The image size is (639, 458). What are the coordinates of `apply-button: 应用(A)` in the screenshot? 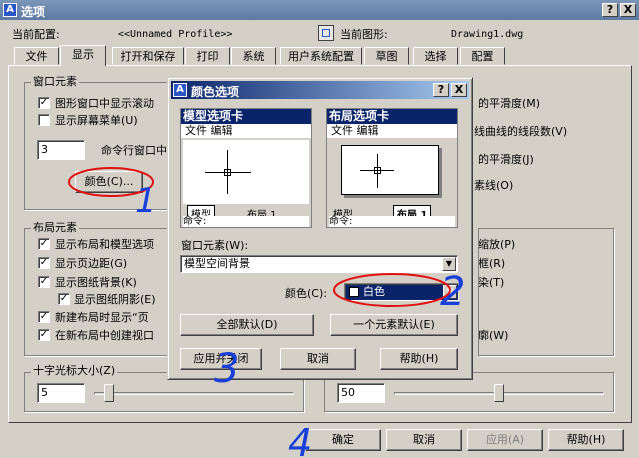 It's located at (505, 440).